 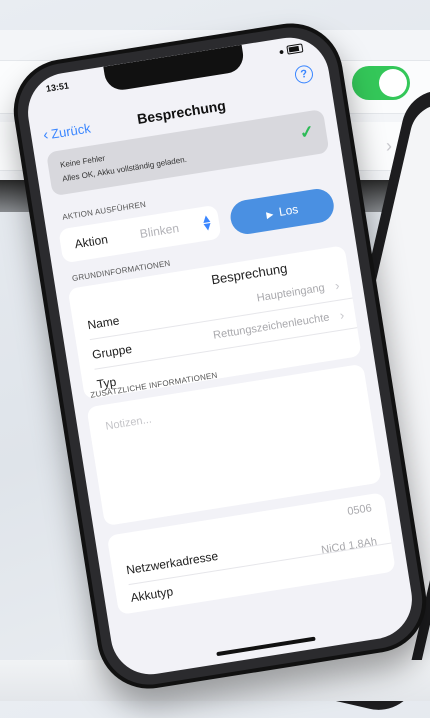 What do you see at coordinates (57, 87) in the screenshot?
I see `status-time: 13:51` at bounding box center [57, 87].